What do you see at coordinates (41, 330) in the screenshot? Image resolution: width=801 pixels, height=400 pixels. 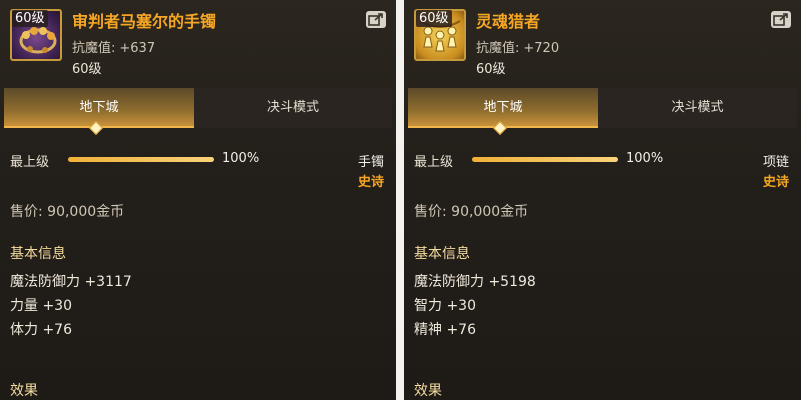 I see `attribute-line: 体力 +76` at bounding box center [41, 330].